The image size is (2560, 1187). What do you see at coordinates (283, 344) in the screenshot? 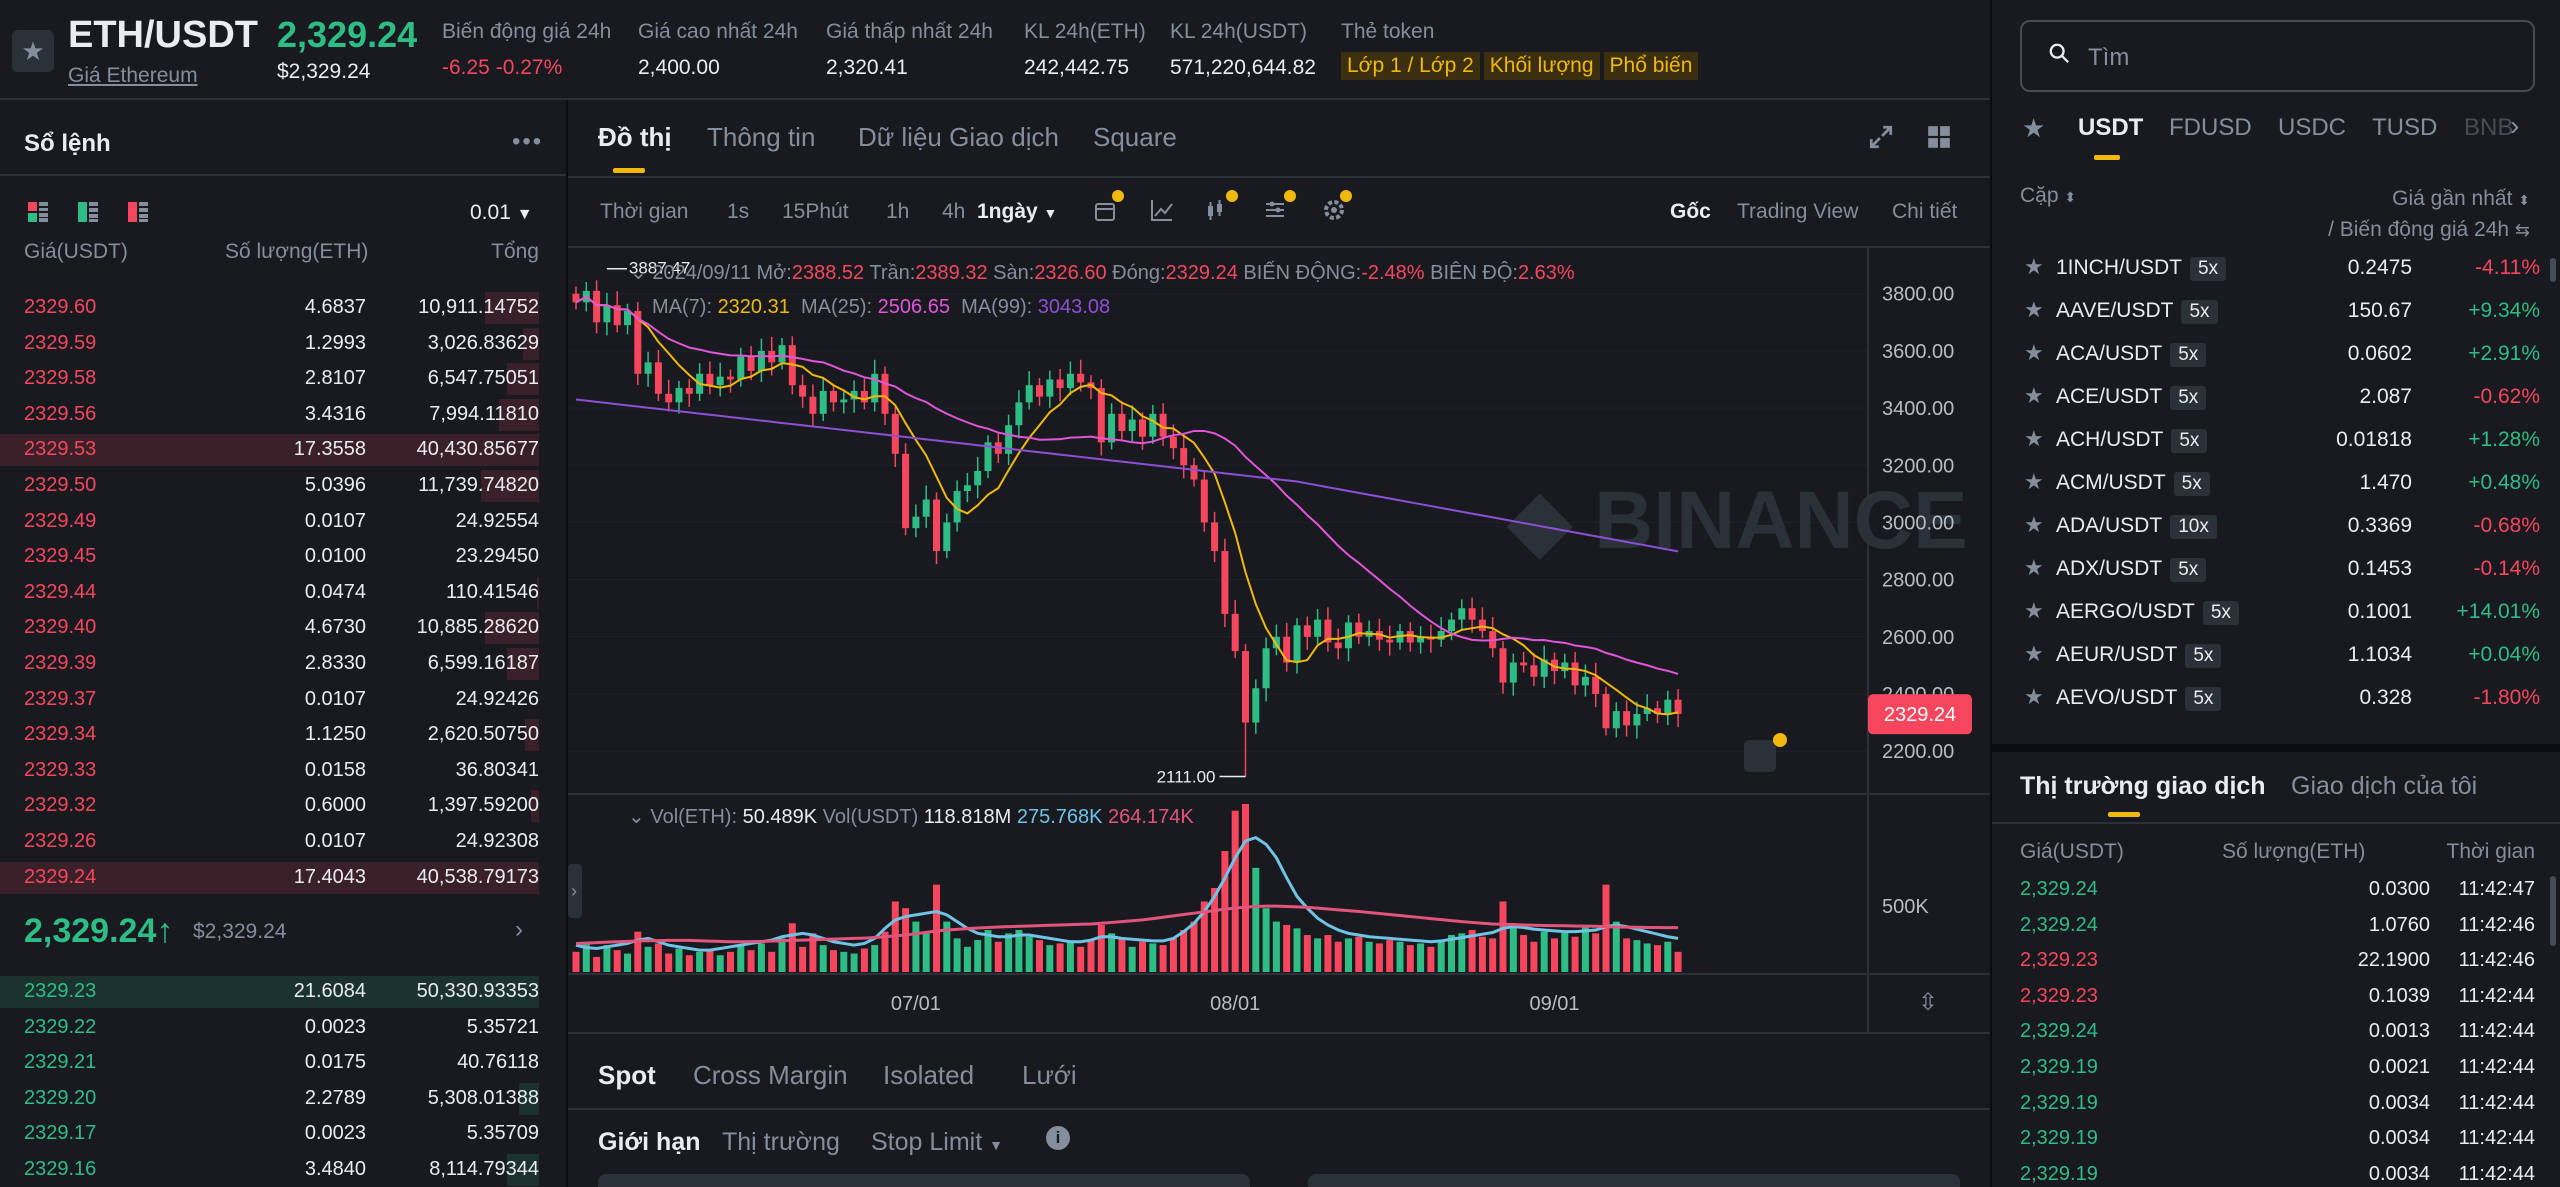
I see `orderbook-ask-row: 2329.59 1.2993 3,026.83629` at bounding box center [283, 344].